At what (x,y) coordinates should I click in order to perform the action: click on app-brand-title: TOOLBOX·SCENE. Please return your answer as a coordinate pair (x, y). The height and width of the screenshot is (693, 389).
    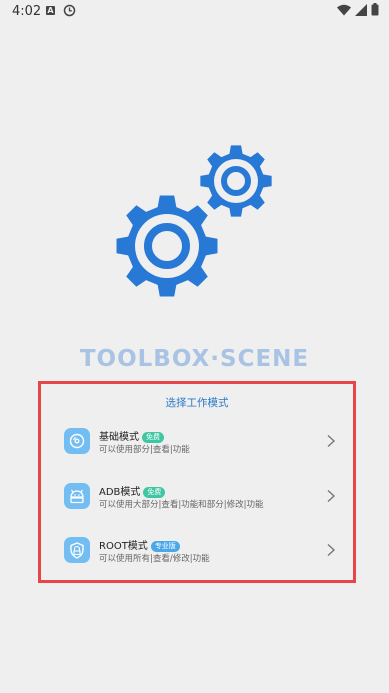
    Looking at the image, I should click on (194, 359).